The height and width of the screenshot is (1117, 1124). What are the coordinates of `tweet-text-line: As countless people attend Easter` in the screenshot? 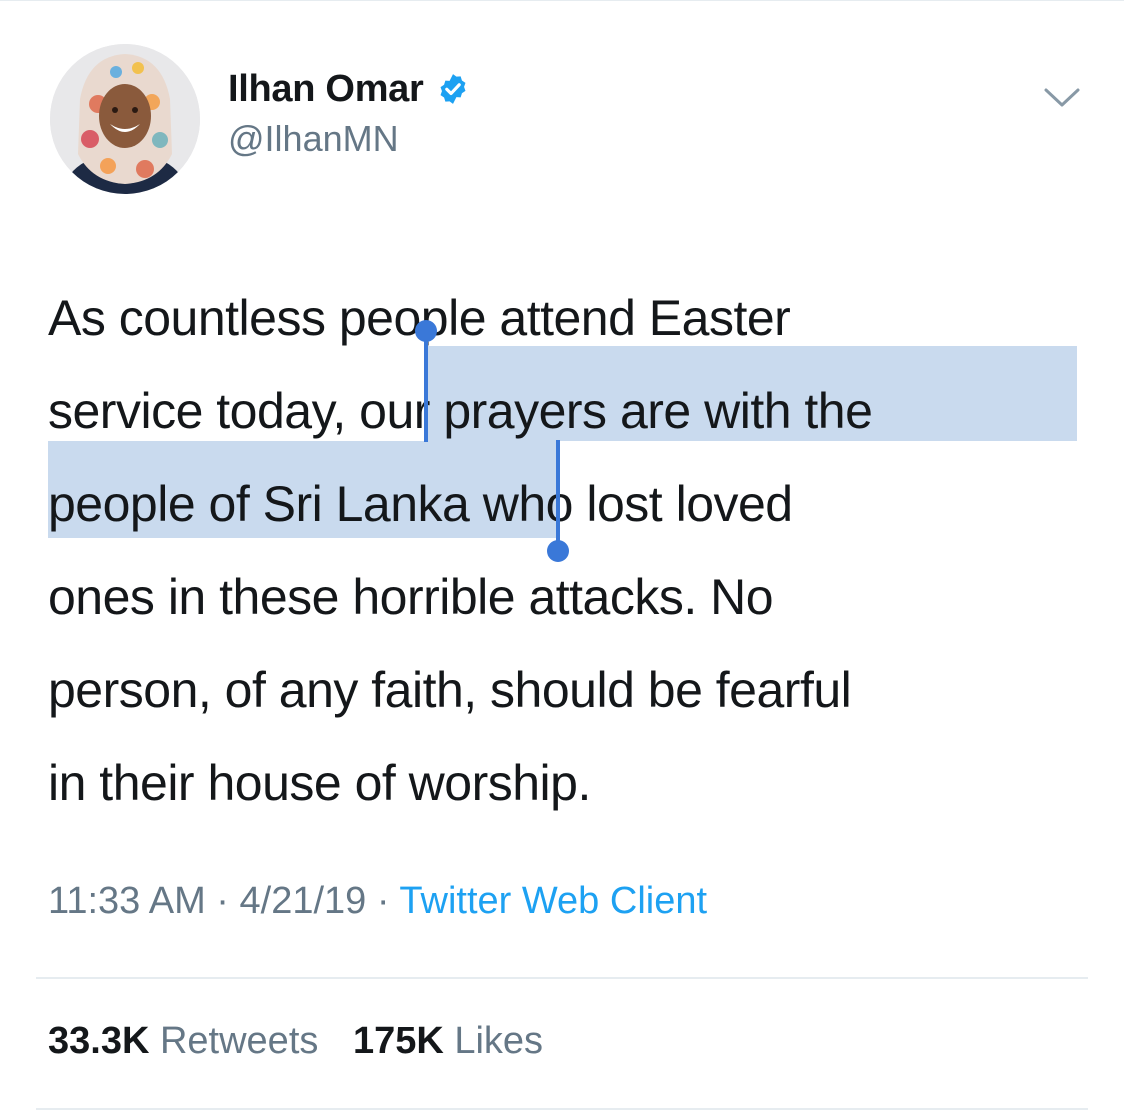 It's located at (568, 318).